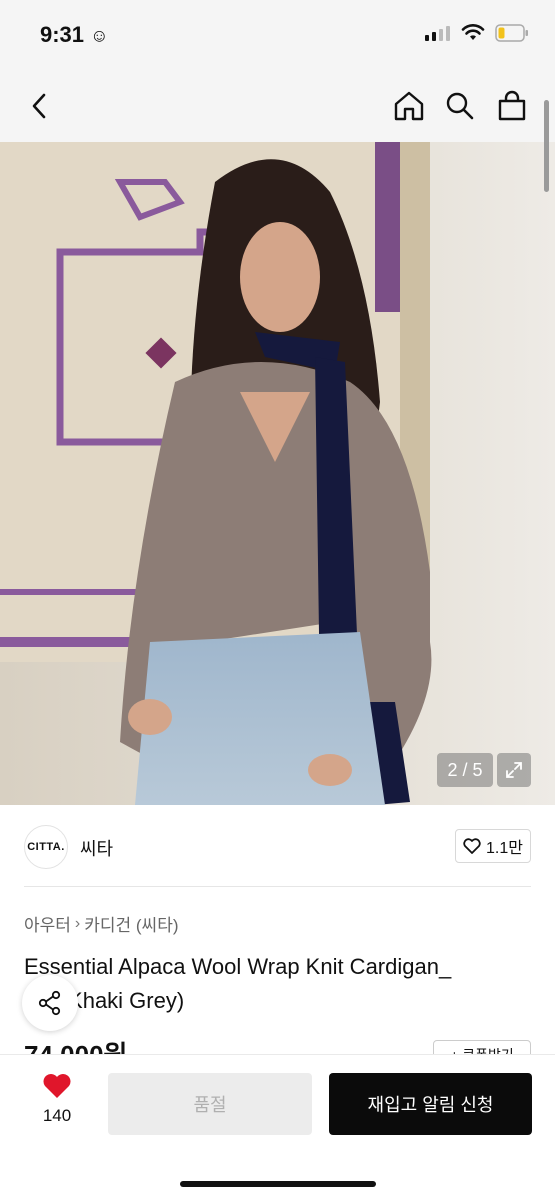 The image size is (555, 1201). Describe the element at coordinates (472, 846) in the screenshot. I see `heart-outline-icon` at that location.